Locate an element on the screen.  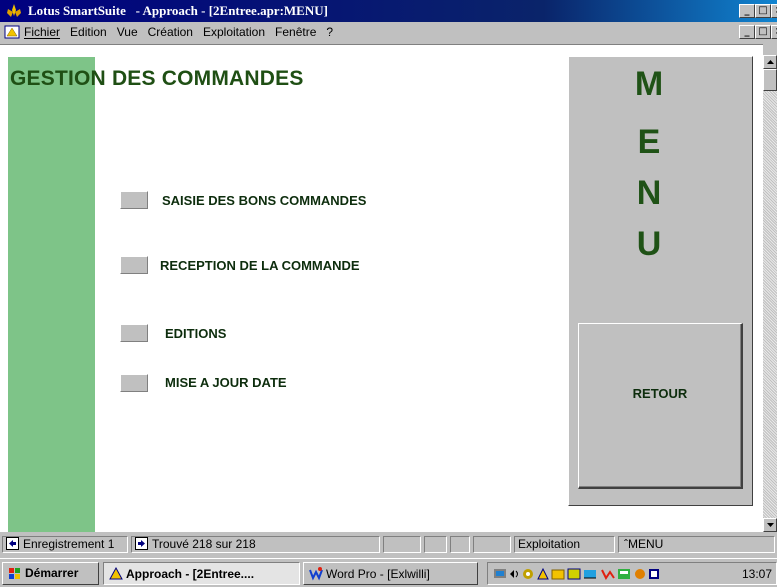
windows-flag-icon is located at coordinates (14, 573).